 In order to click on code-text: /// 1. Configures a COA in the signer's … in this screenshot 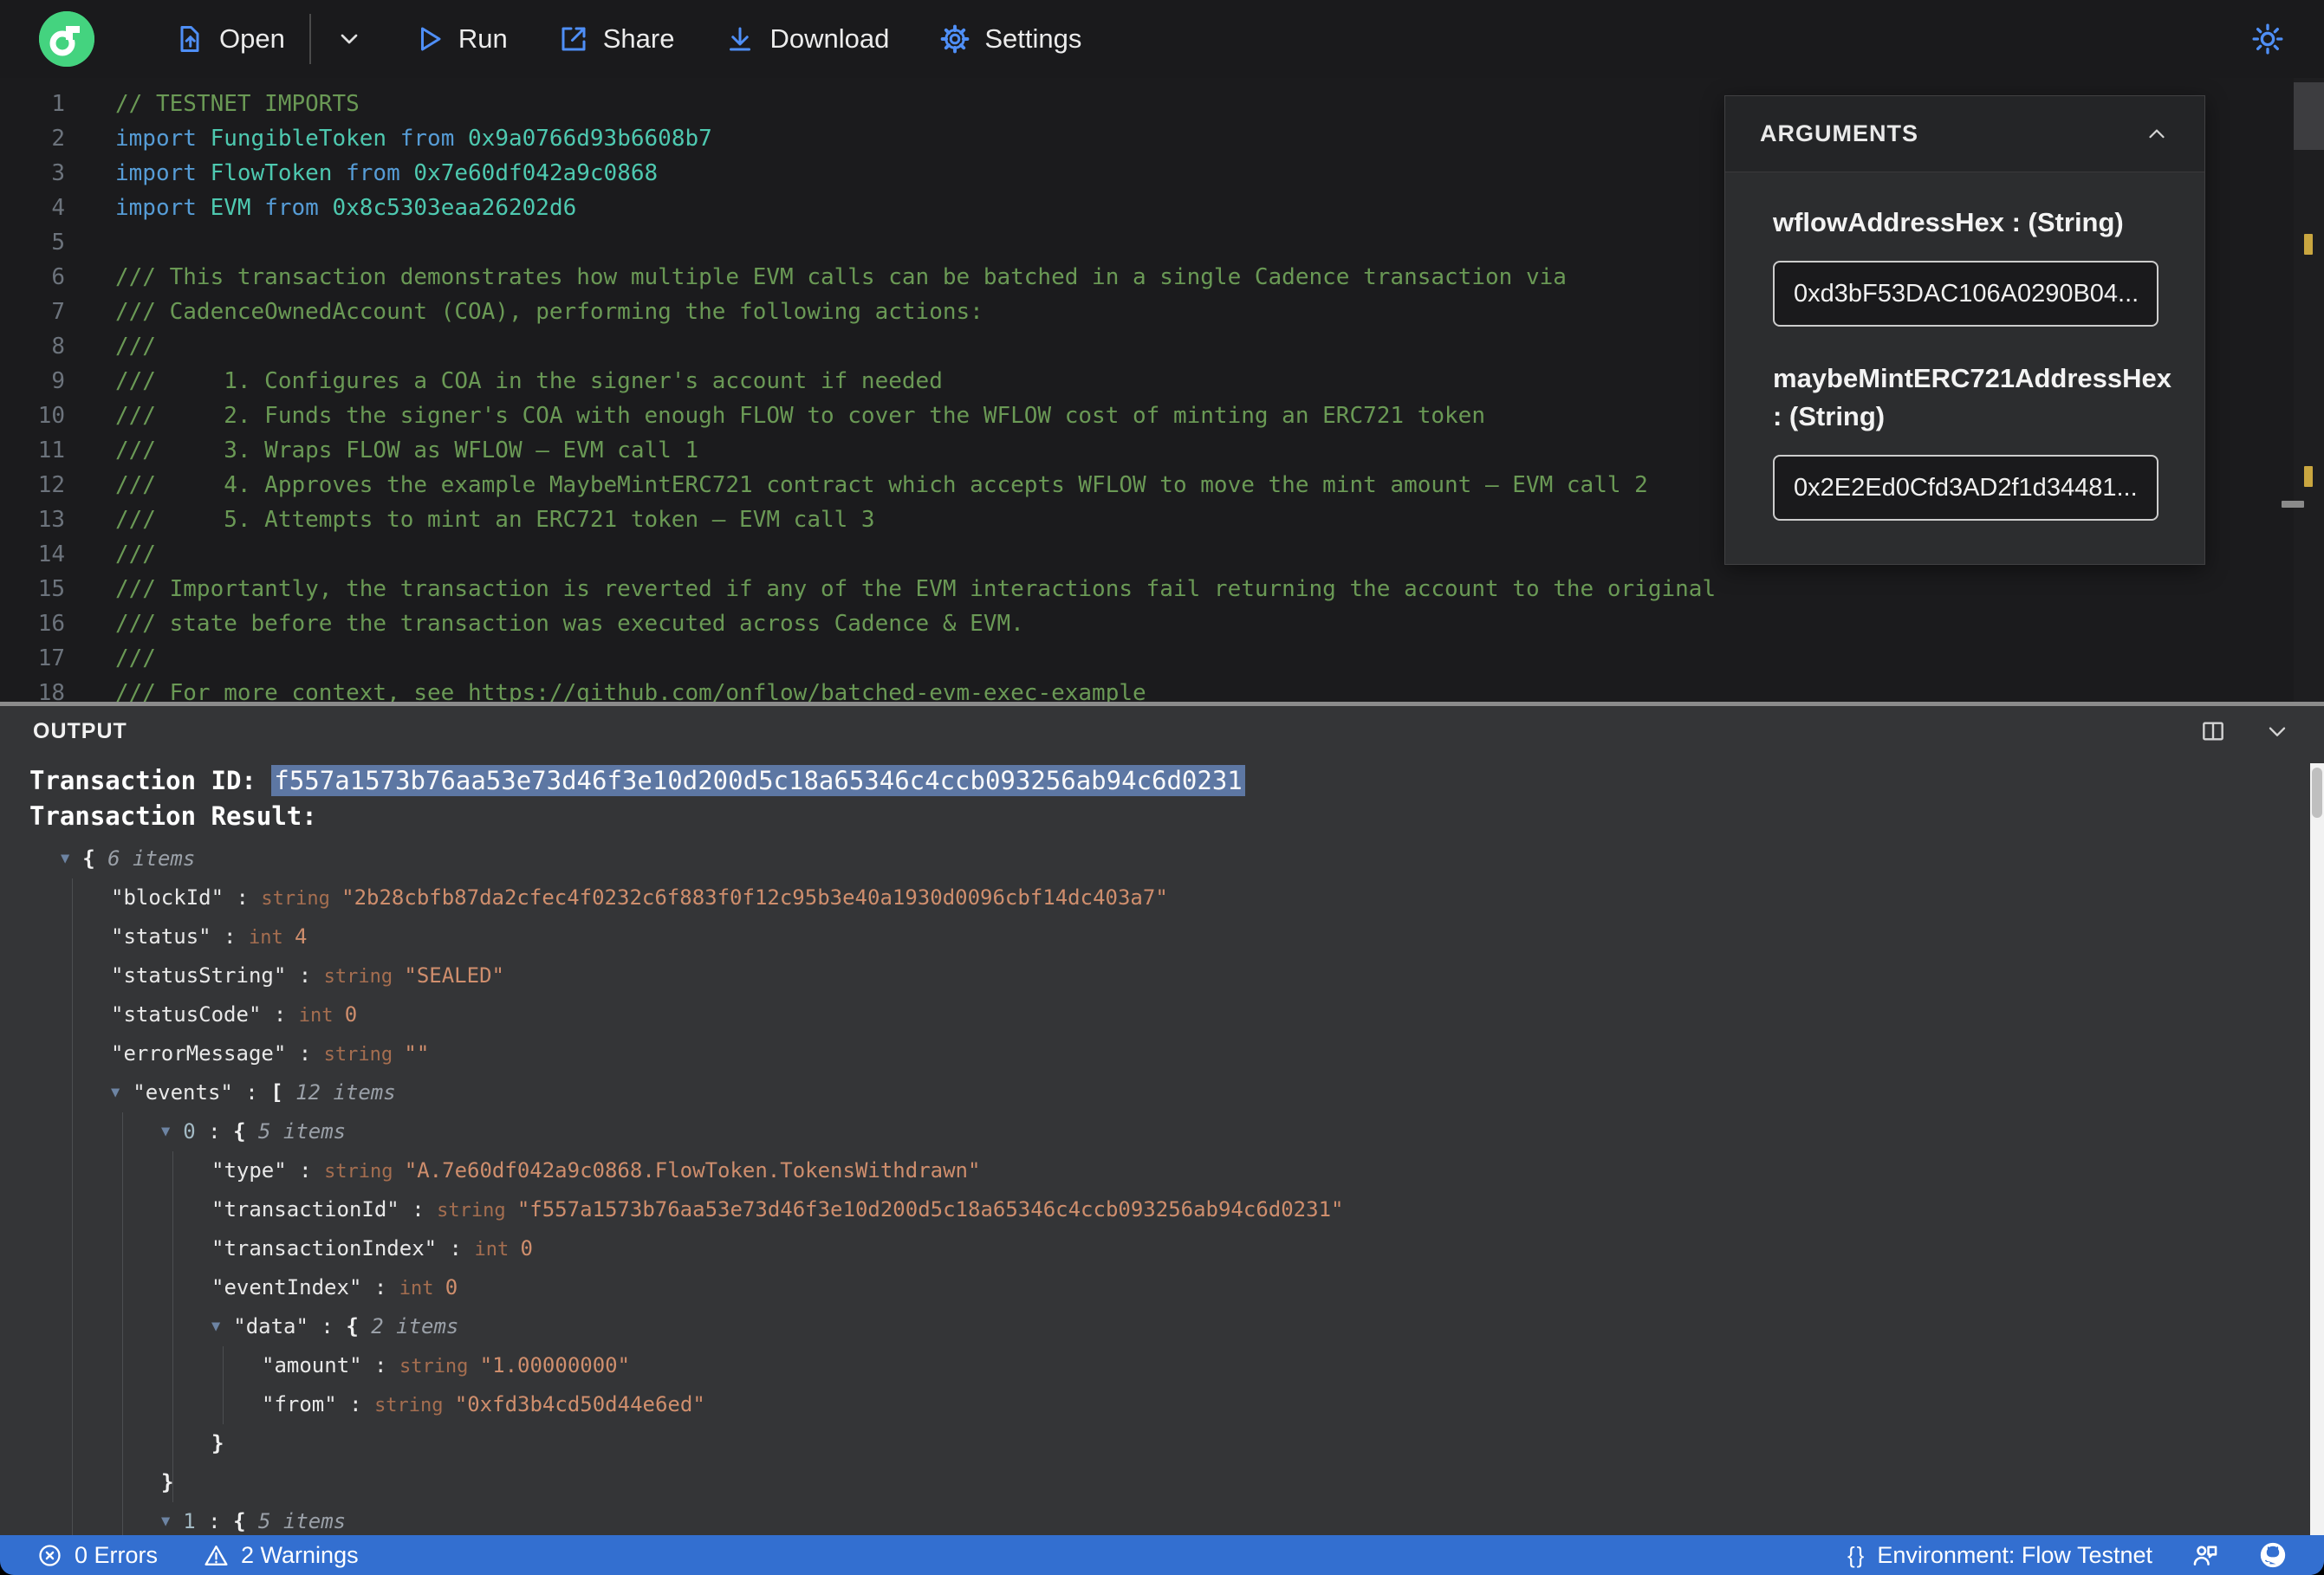, I will do `click(529, 381)`.